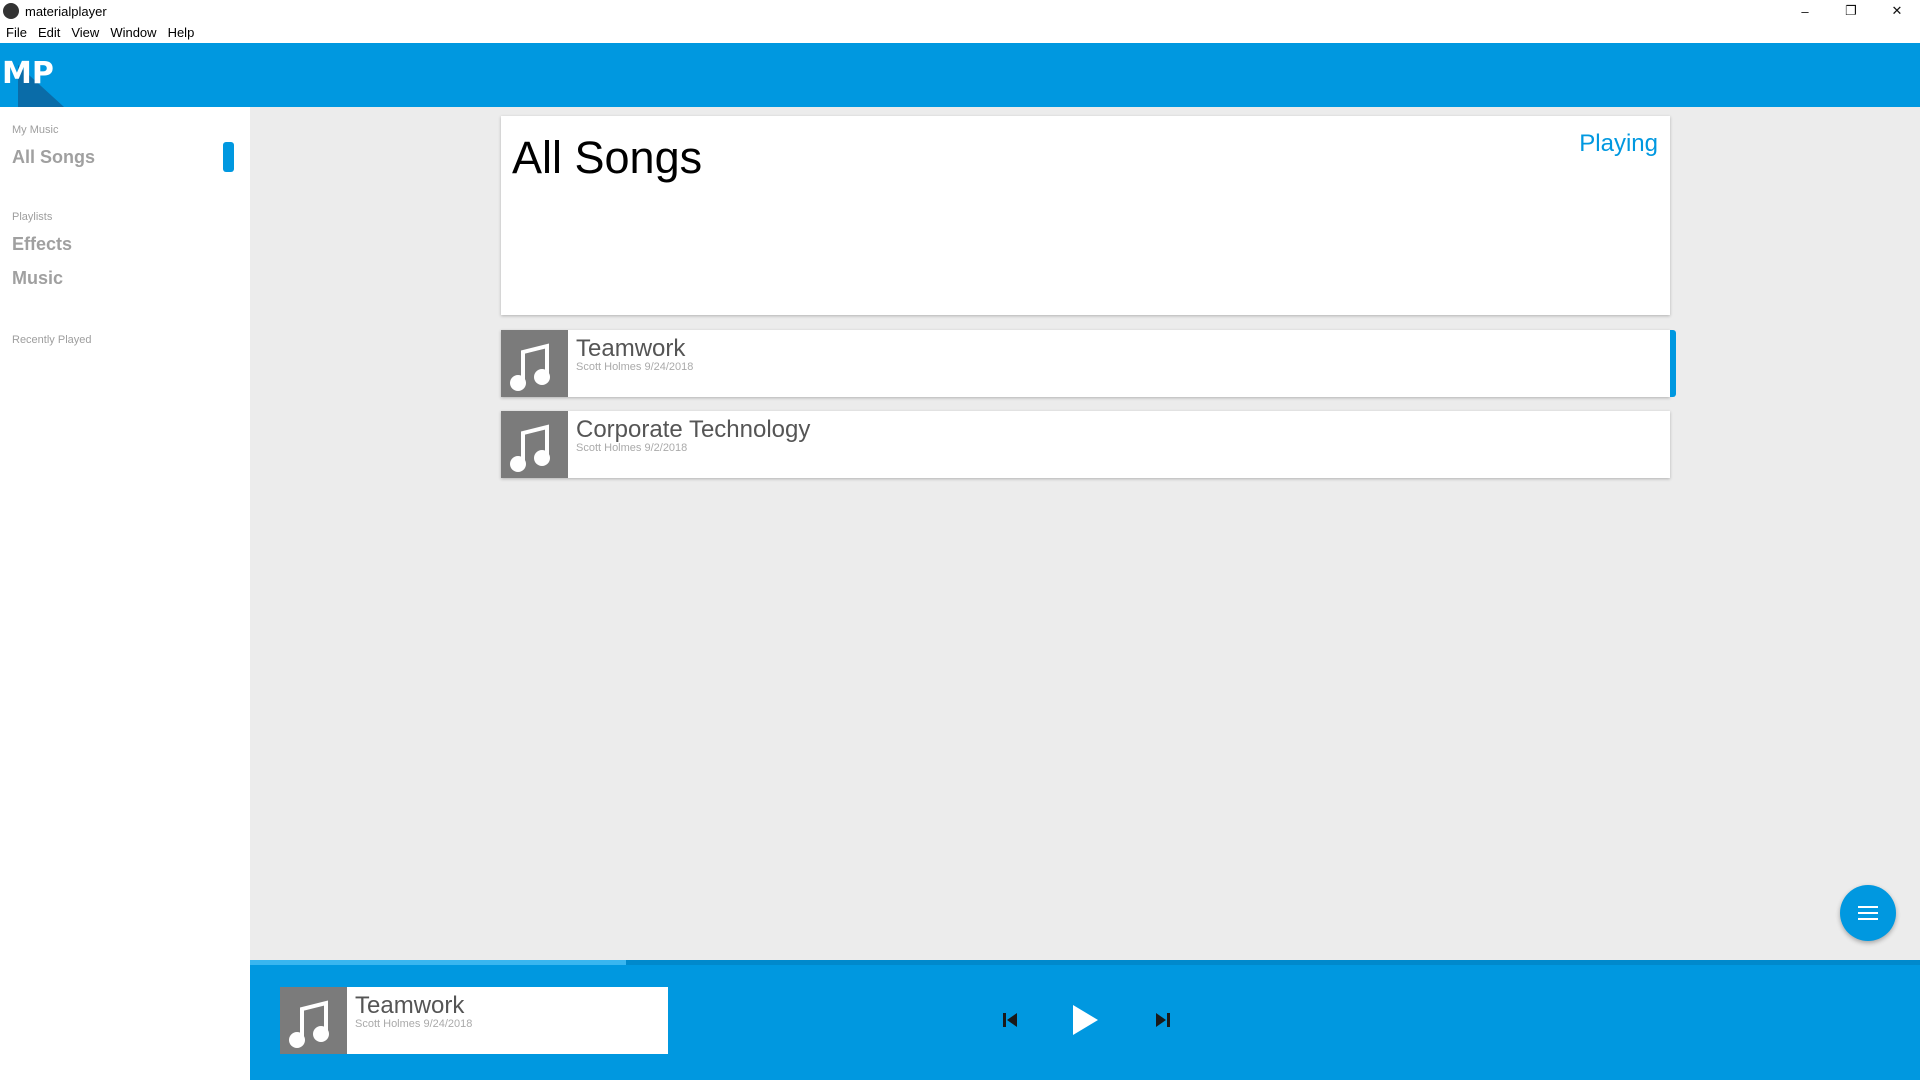 This screenshot has width=1920, height=1080. I want to click on menu-window: Window, so click(133, 32).